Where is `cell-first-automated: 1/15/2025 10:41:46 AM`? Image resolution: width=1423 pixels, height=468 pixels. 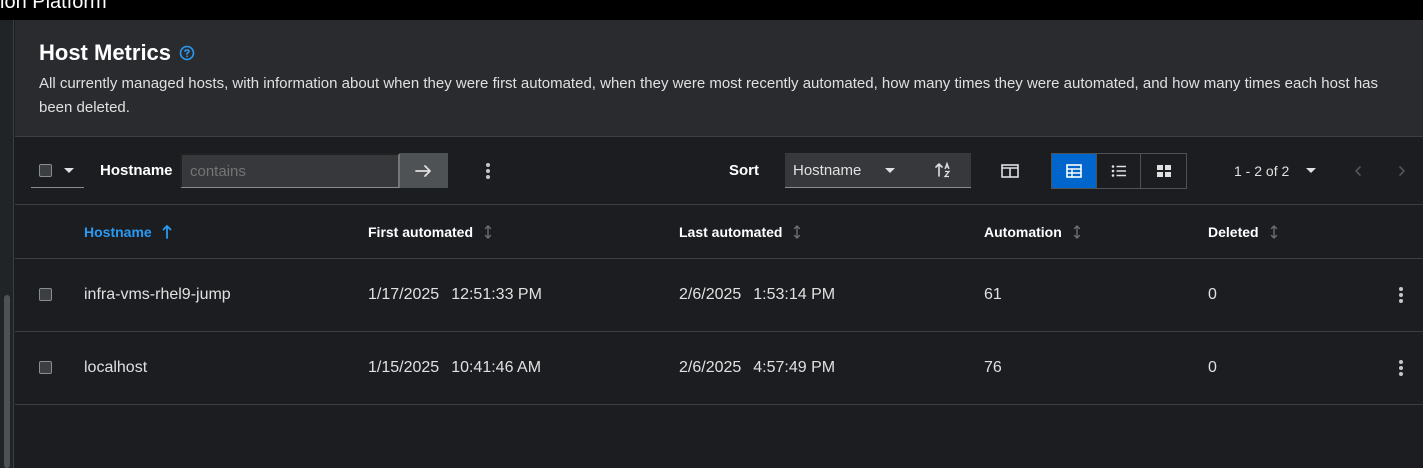 cell-first-automated: 1/15/2025 10:41:46 AM is located at coordinates (454, 368).